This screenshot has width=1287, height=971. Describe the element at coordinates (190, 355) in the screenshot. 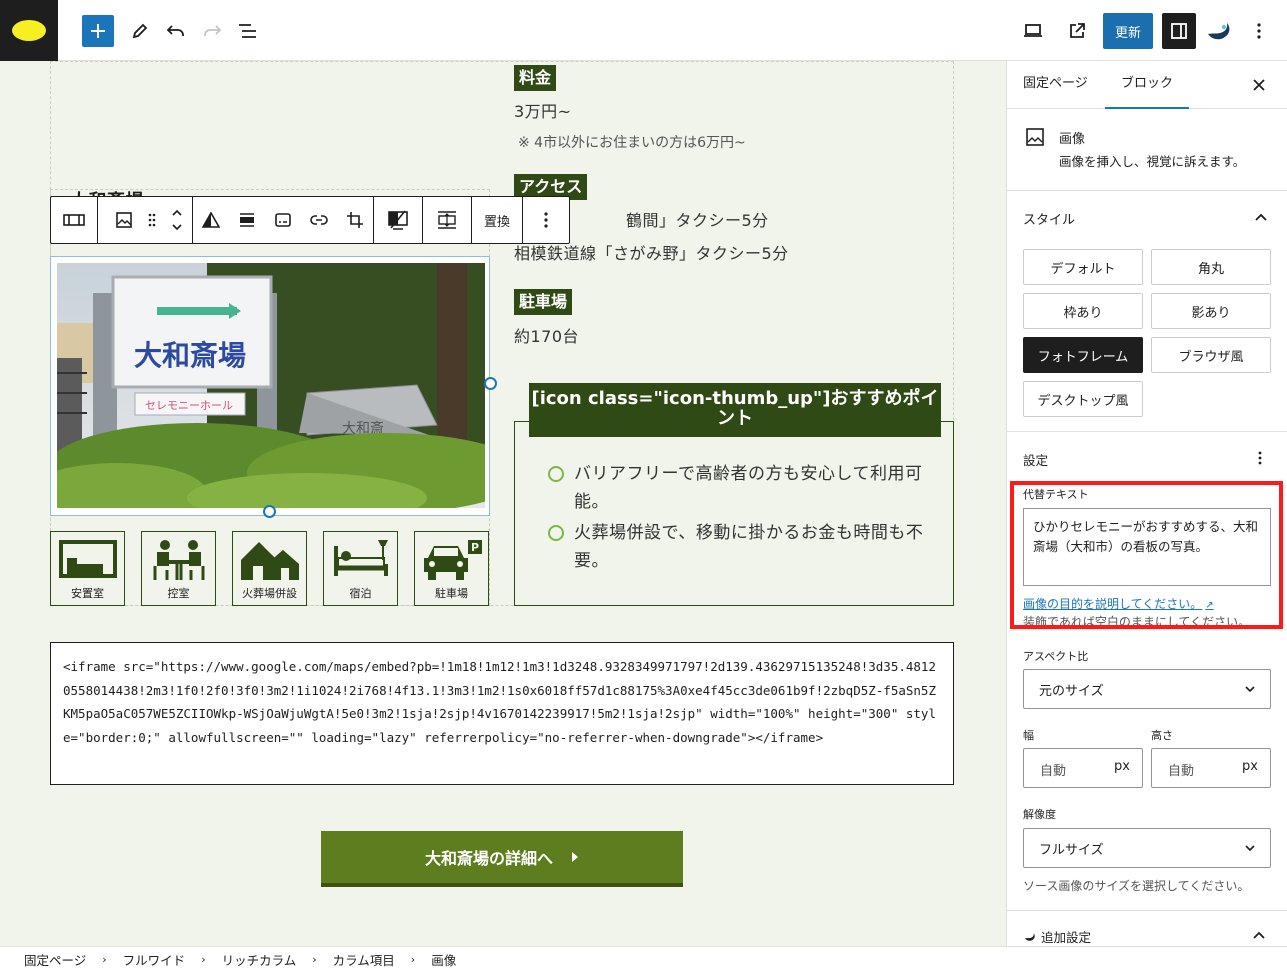

I see `sign-main-text: 大和斎場` at that location.